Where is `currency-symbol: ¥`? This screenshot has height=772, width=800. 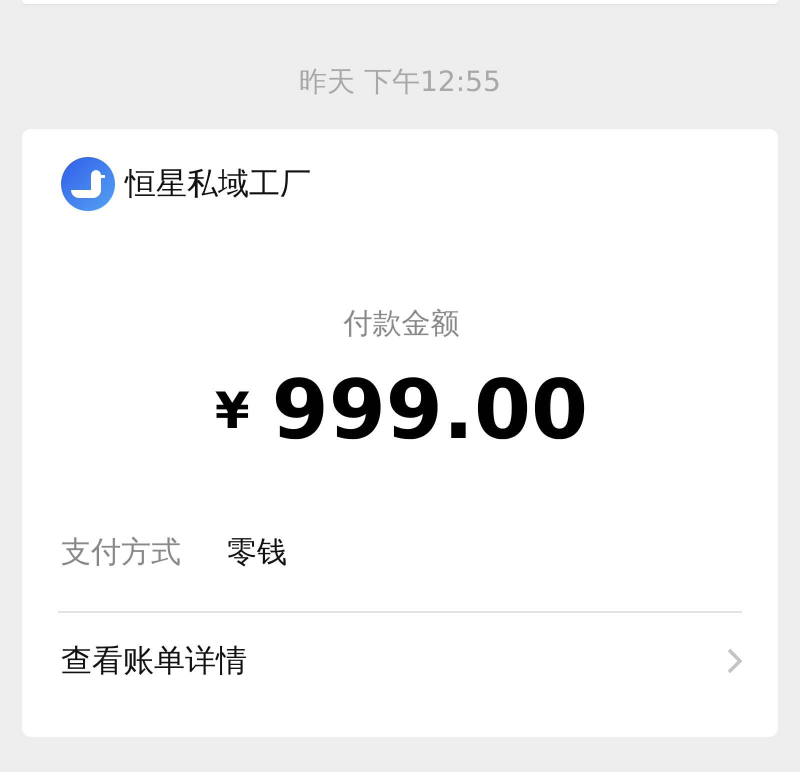
currency-symbol: ¥ is located at coordinates (232, 411).